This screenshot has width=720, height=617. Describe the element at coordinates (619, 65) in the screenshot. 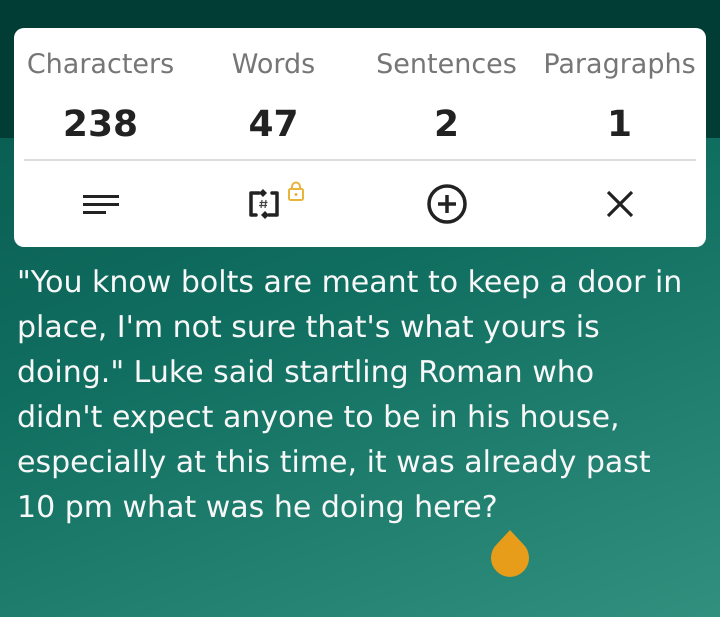

I see `stat-label: Paragraphs` at that location.